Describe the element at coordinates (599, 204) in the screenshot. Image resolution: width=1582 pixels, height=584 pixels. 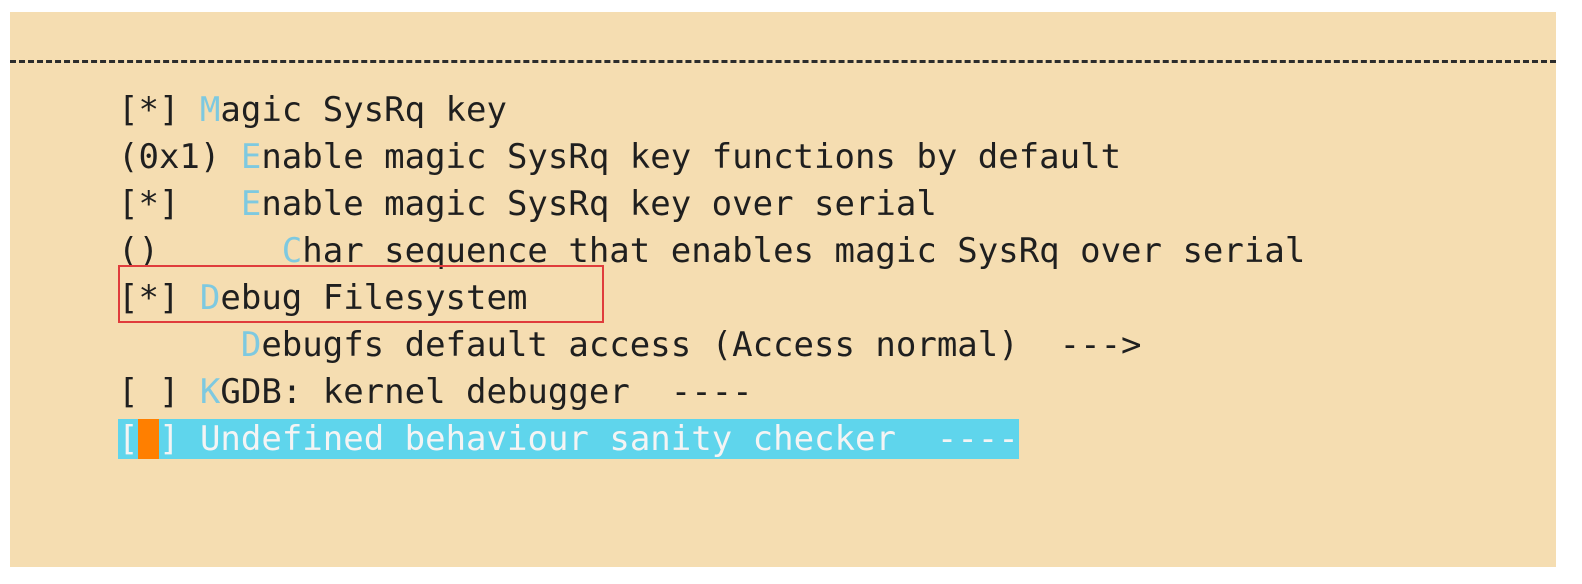
I see `menu-item-label: nable magic SysRq key over serial` at that location.